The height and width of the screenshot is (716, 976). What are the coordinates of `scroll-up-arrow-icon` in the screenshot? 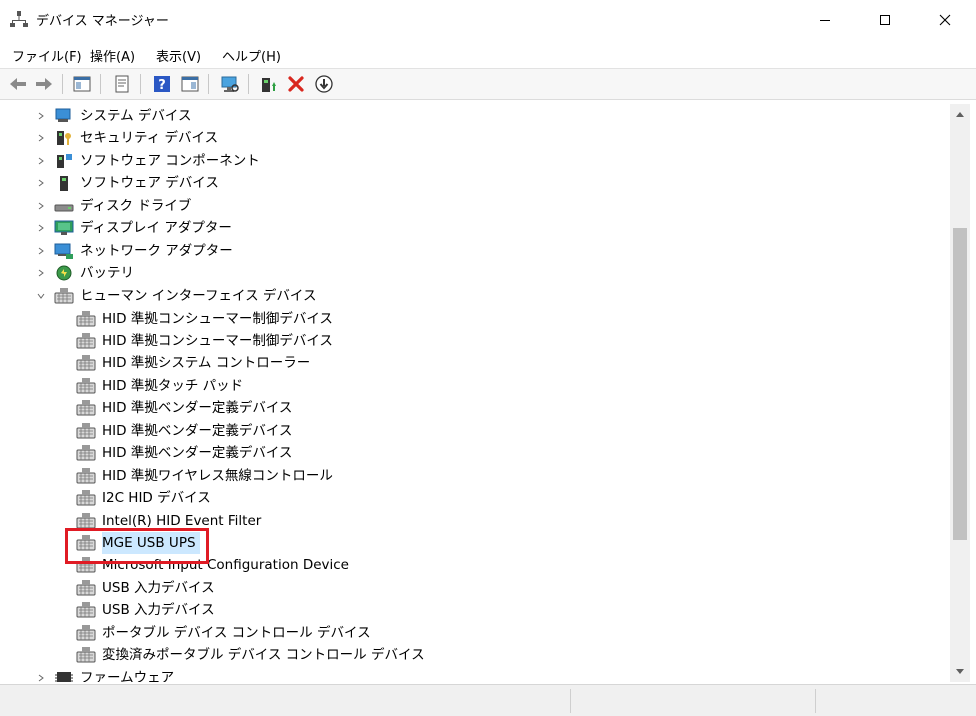 It's located at (960, 114).